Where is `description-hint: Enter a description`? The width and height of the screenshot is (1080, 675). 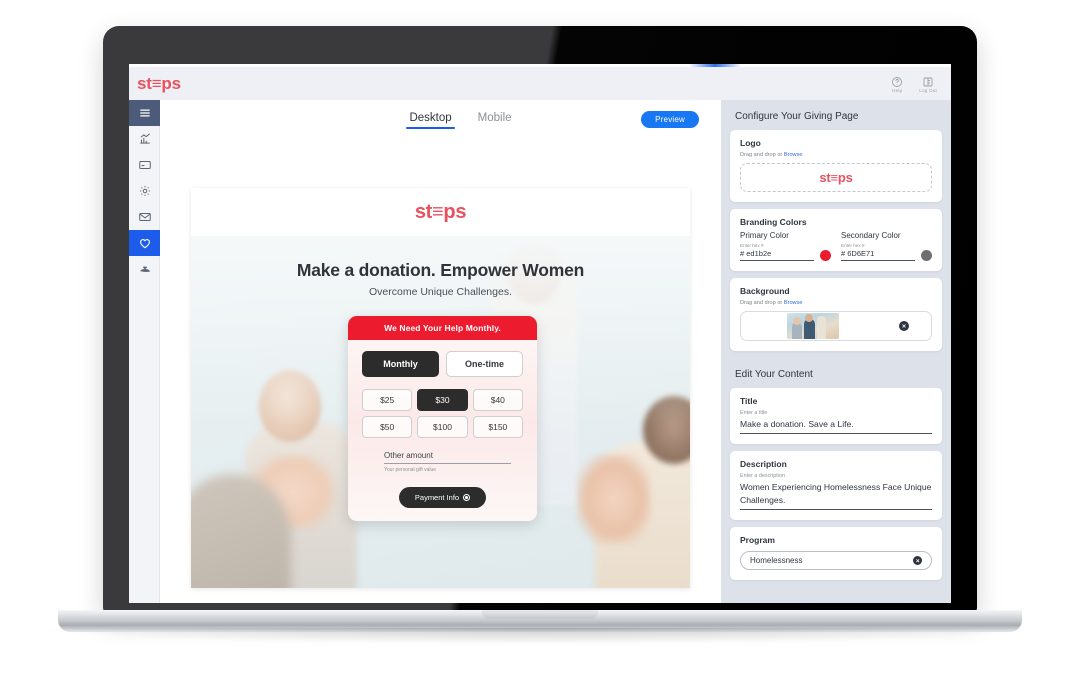 description-hint: Enter a description is located at coordinates (762, 476).